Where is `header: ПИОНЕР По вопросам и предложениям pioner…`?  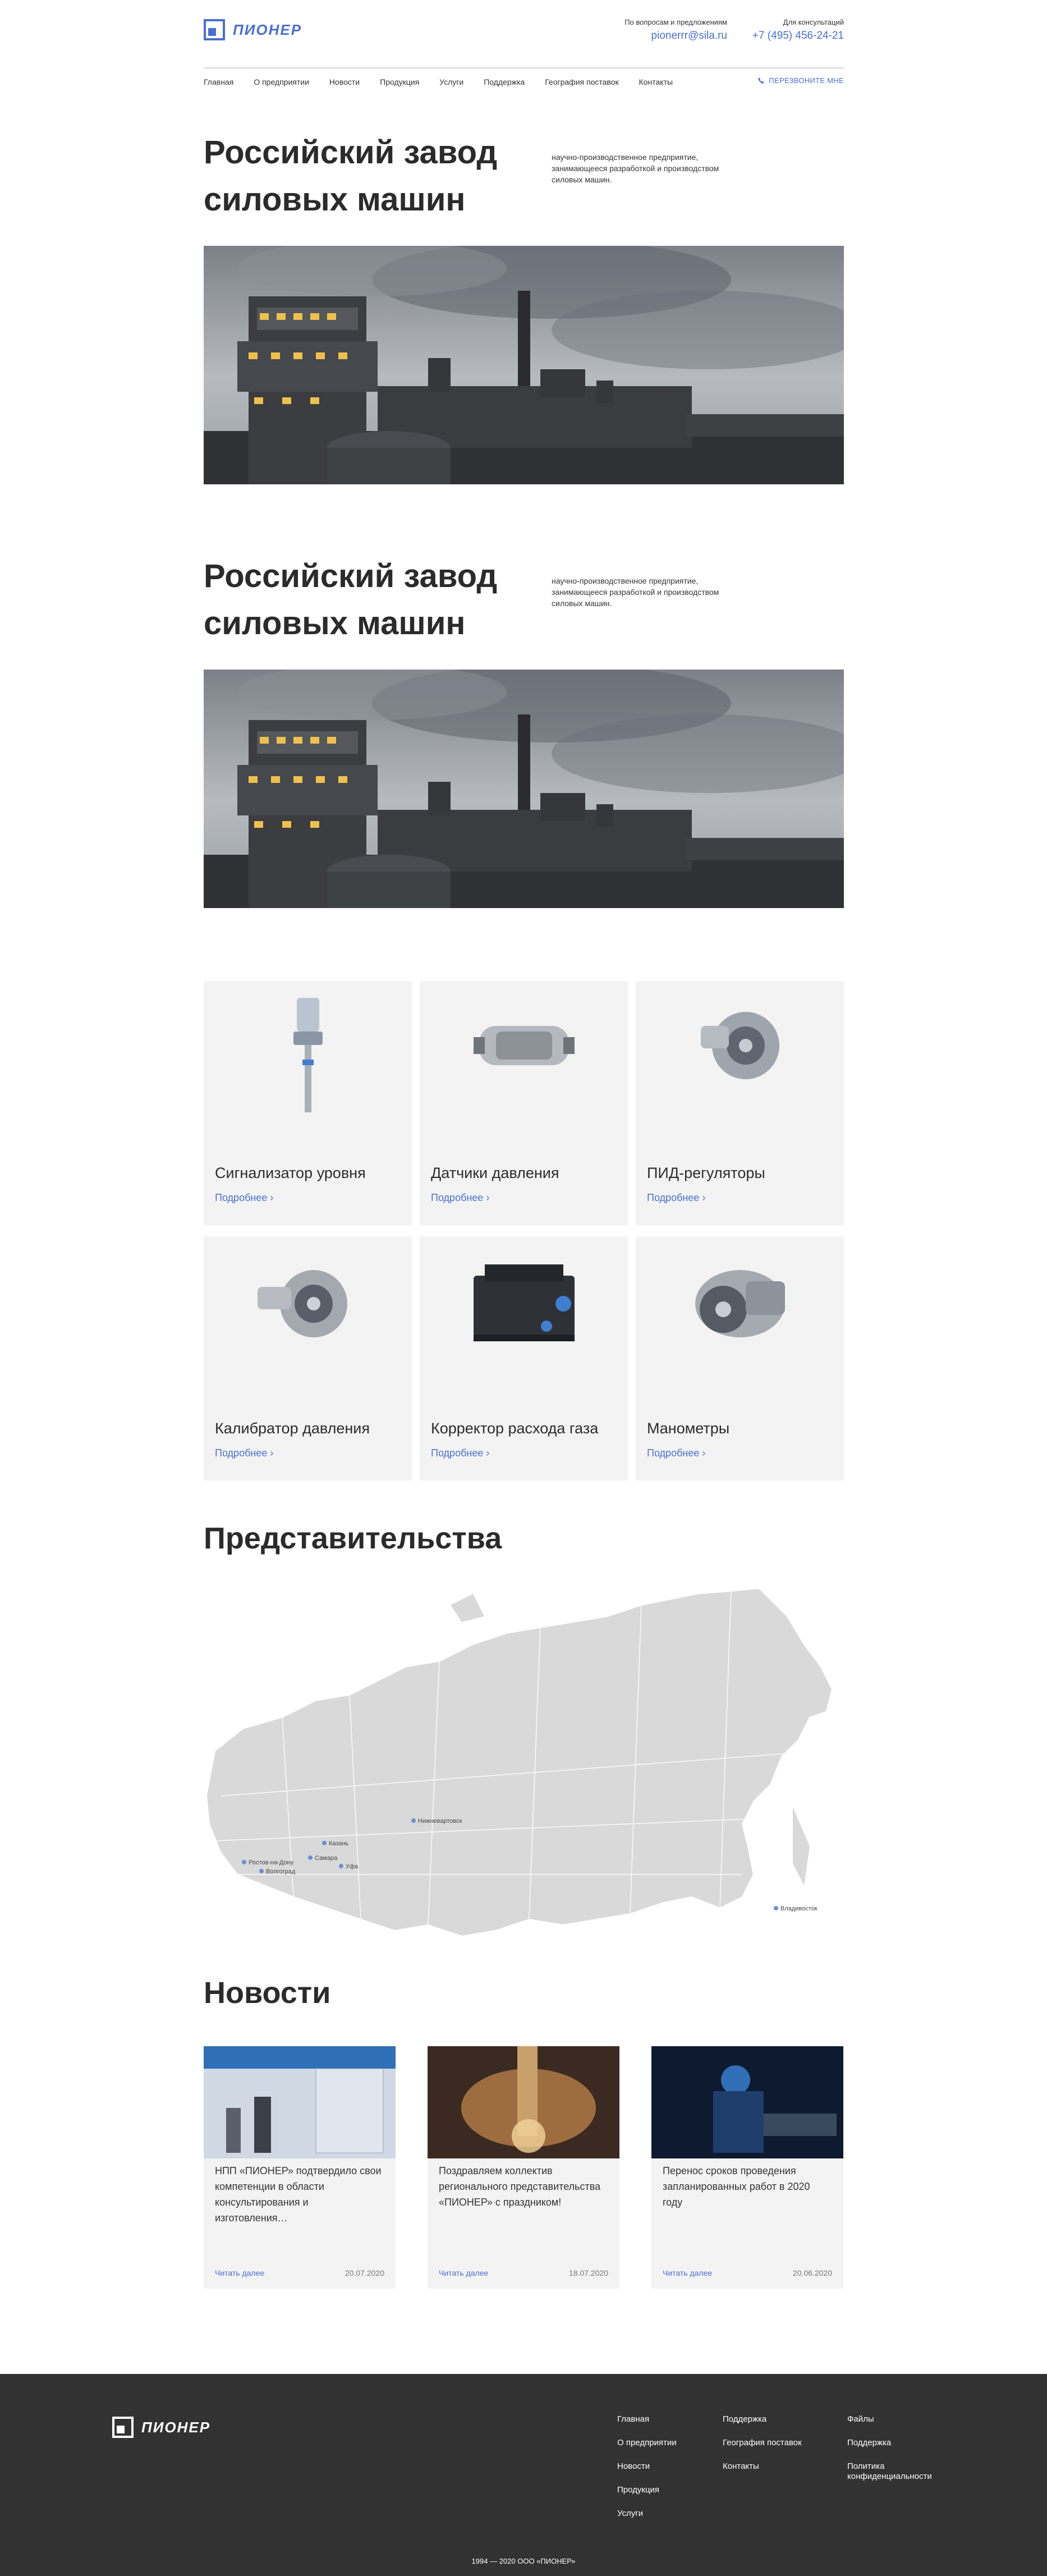 header: ПИОНЕР По вопросам и предложениям pioner… is located at coordinates (524, 42).